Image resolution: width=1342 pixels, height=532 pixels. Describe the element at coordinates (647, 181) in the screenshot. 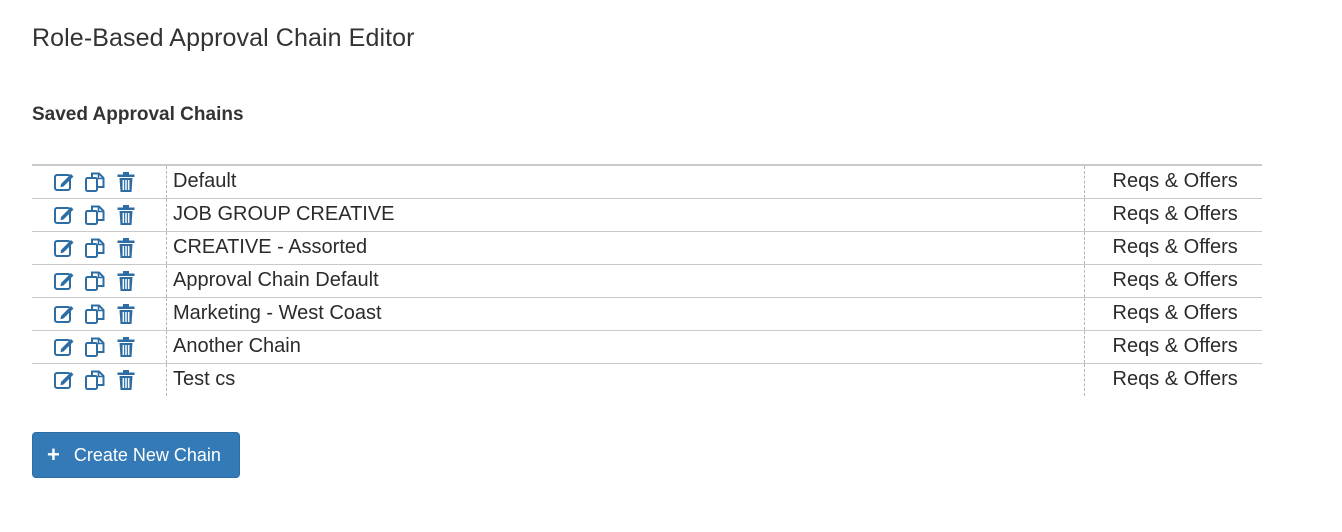

I see `table-row: Default Reqs & Offers` at that location.